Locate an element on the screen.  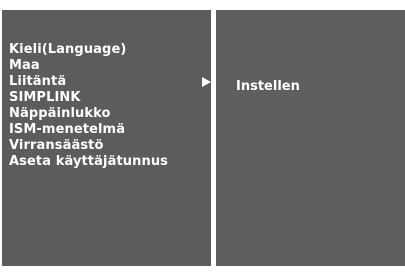
menu-item-ism-method: ISM-menetelmä is located at coordinates (111, 130).